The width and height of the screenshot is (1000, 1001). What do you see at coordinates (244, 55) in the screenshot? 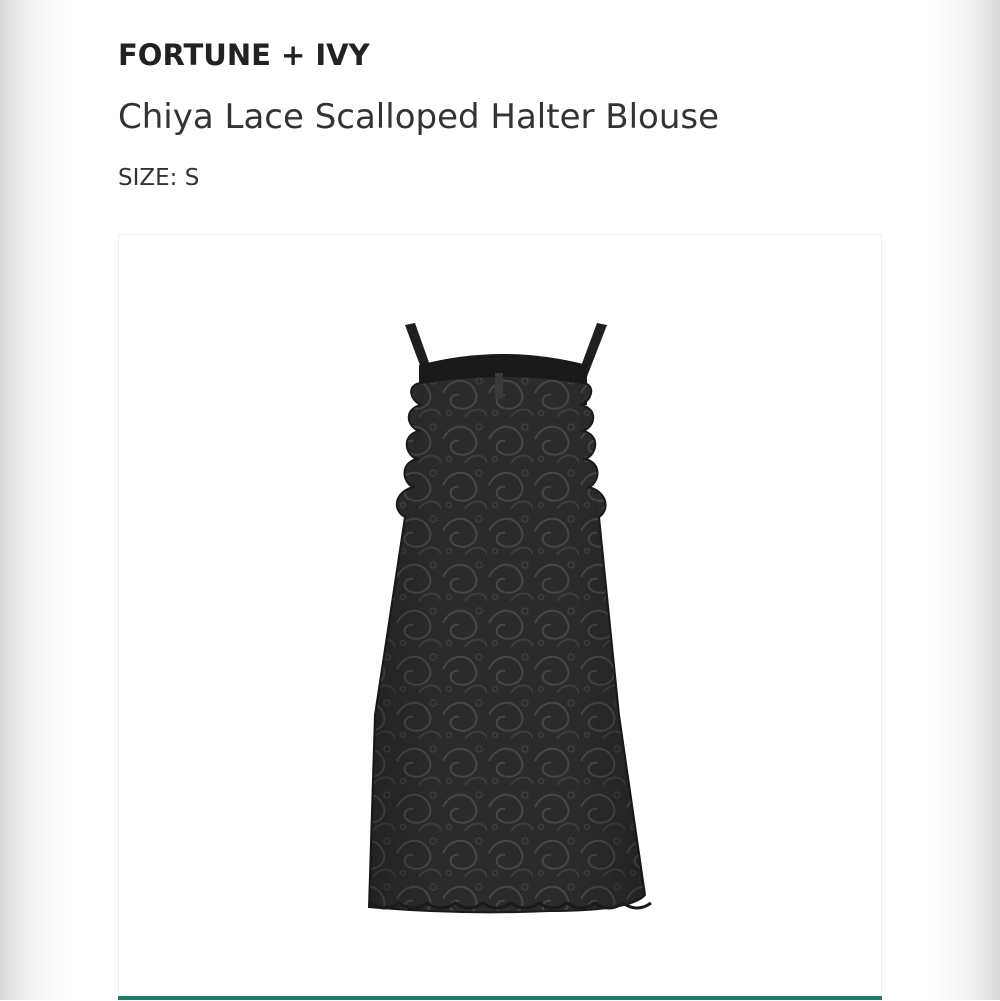
I see `brand-name: FORTUNE + IVY` at bounding box center [244, 55].